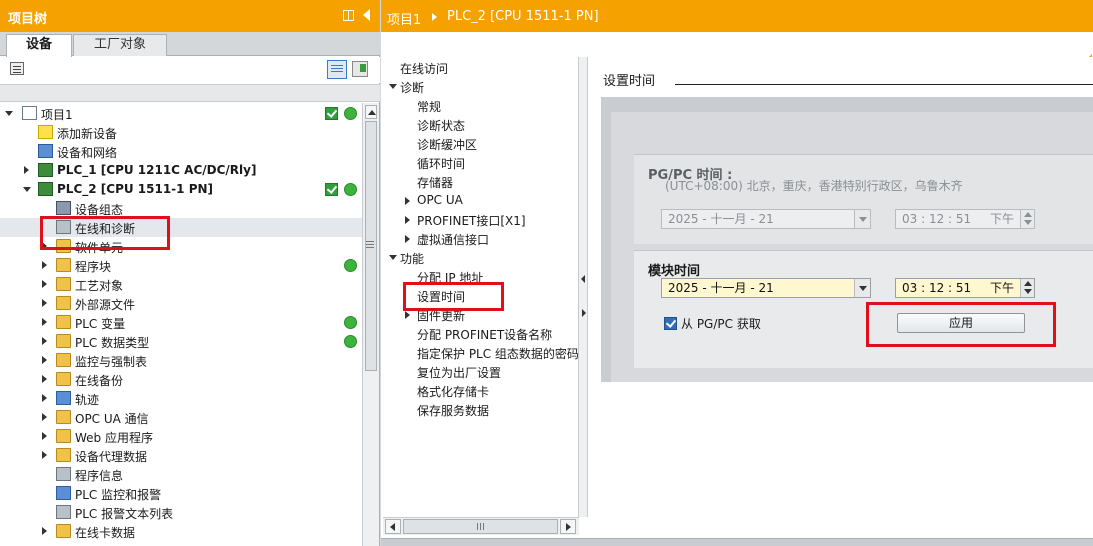 Image resolution: width=1093 pixels, height=546 pixels. What do you see at coordinates (348, 15) in the screenshot?
I see `pin-icon` at bounding box center [348, 15].